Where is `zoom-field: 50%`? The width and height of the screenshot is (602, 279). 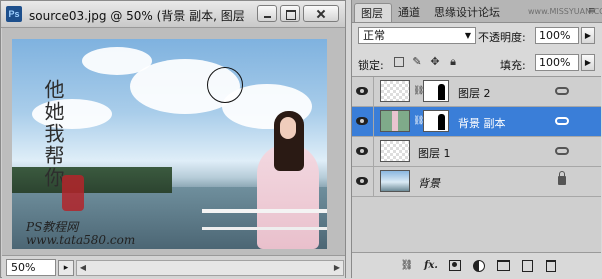 zoom-field: 50% is located at coordinates (31, 267).